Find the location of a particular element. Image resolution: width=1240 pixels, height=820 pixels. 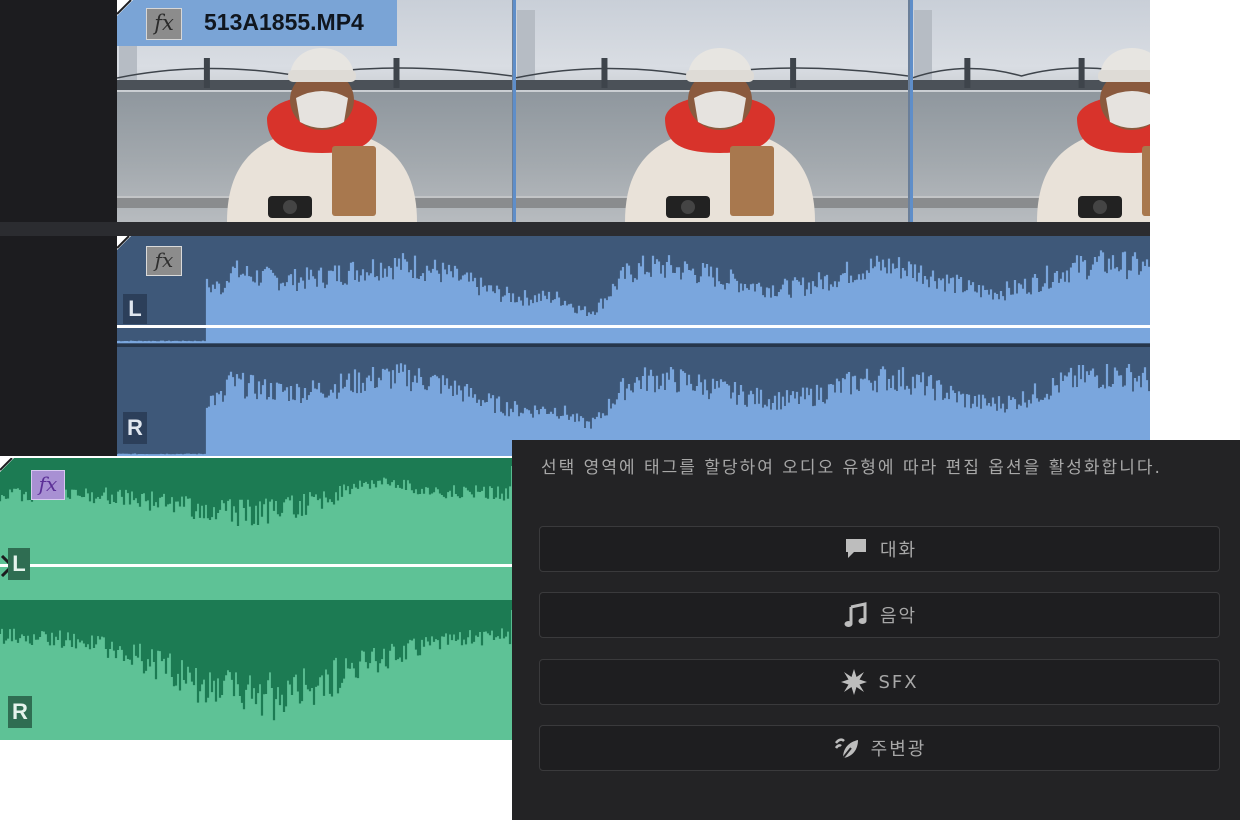

ambience-button: 주변광 is located at coordinates (879, 748).